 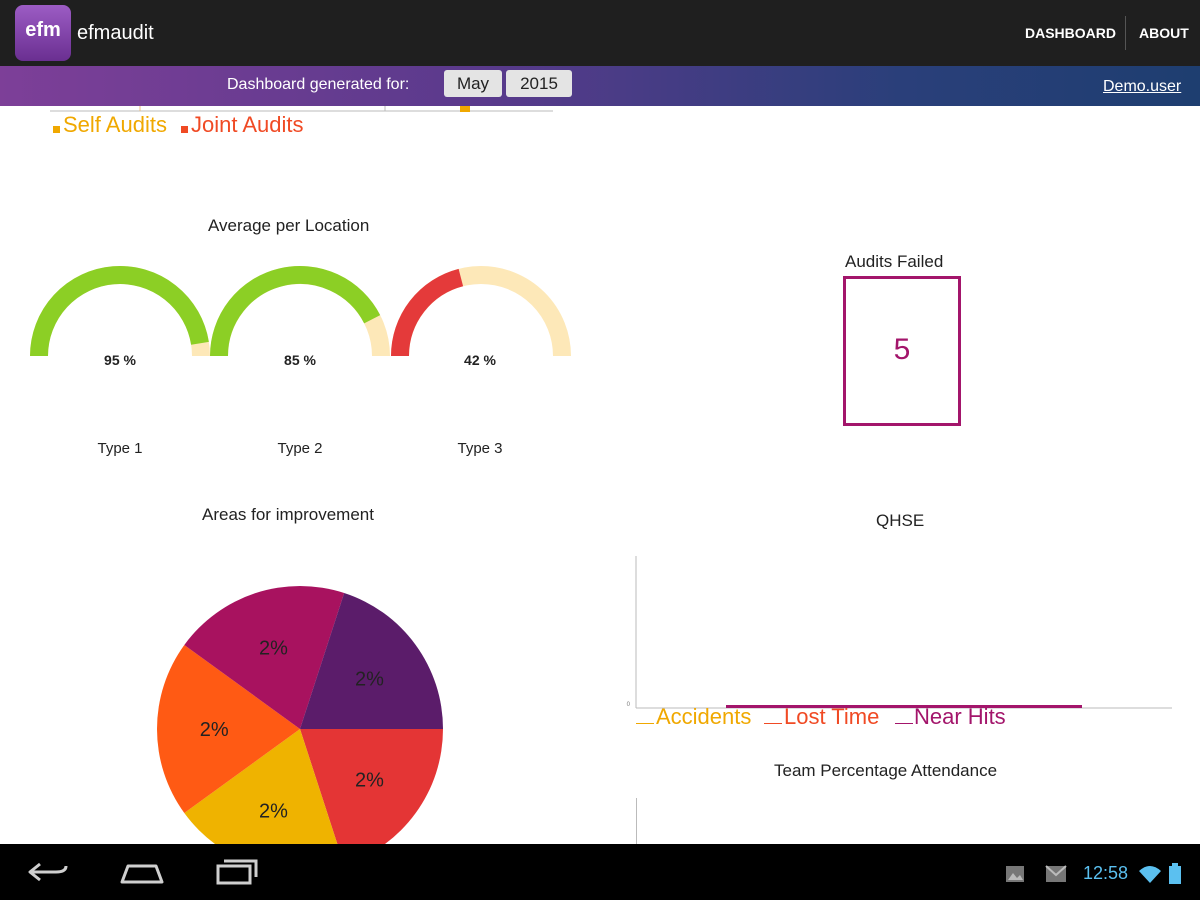 I want to click on app-title: efmaudit, so click(x=115, y=33).